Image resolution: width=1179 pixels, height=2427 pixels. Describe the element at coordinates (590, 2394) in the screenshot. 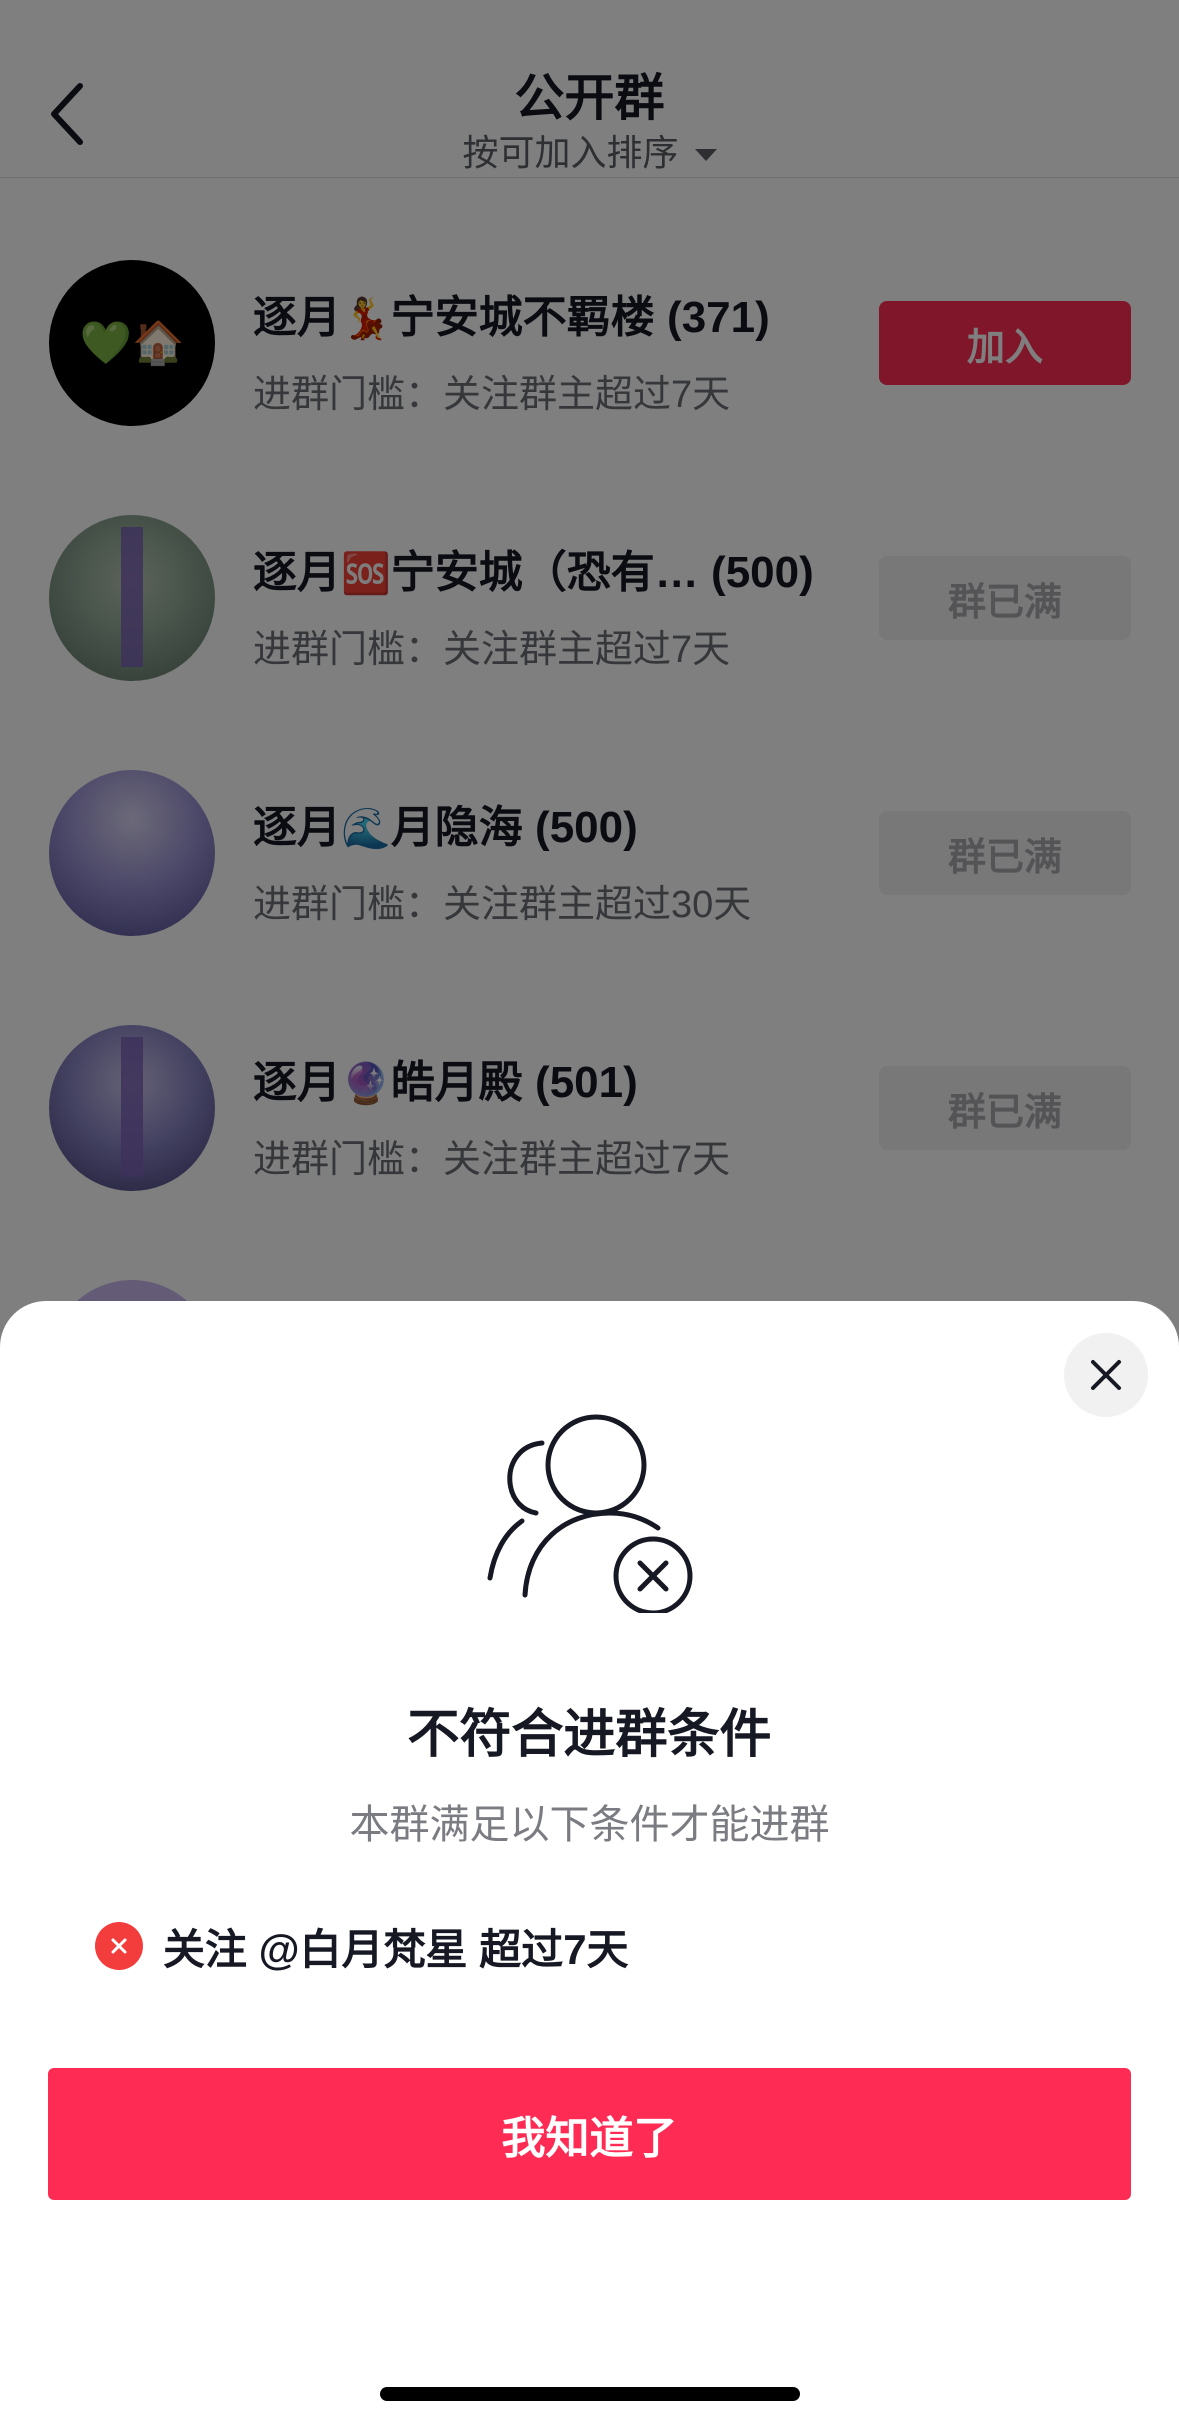

I see `home-indicator` at that location.